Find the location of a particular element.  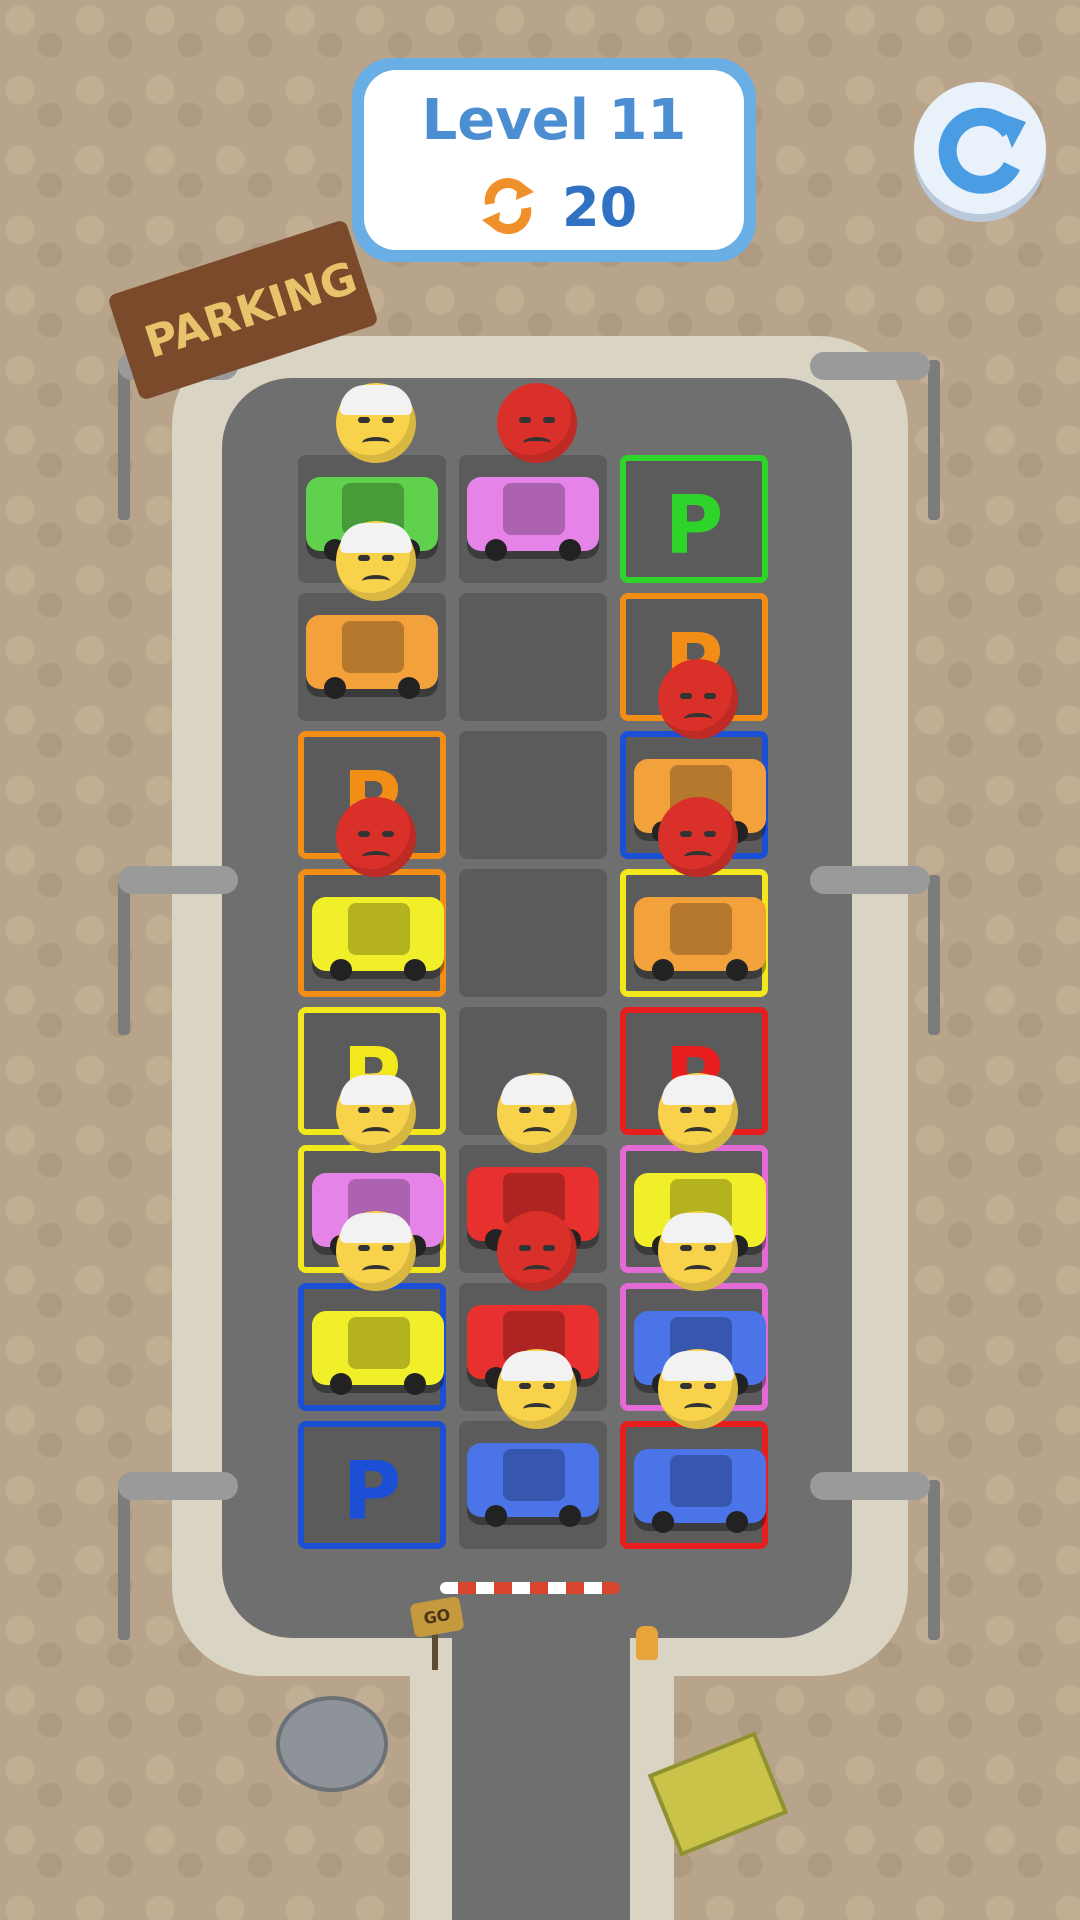

parking-slot-c2r0: P is located at coordinates (694, 519).